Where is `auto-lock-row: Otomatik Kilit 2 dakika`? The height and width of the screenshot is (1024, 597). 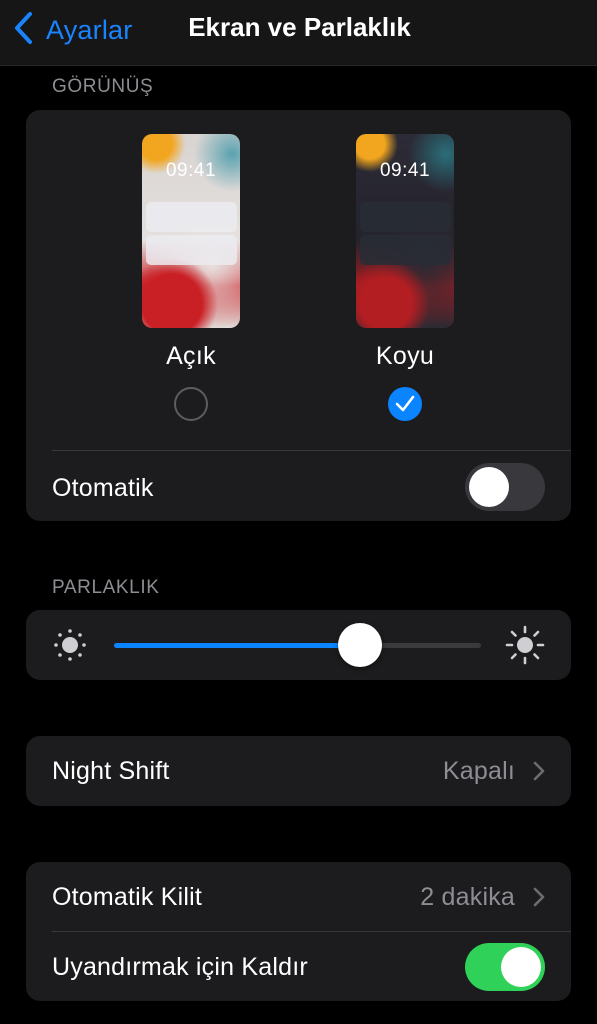 auto-lock-row: Otomatik Kilit 2 dakika is located at coordinates (298, 896).